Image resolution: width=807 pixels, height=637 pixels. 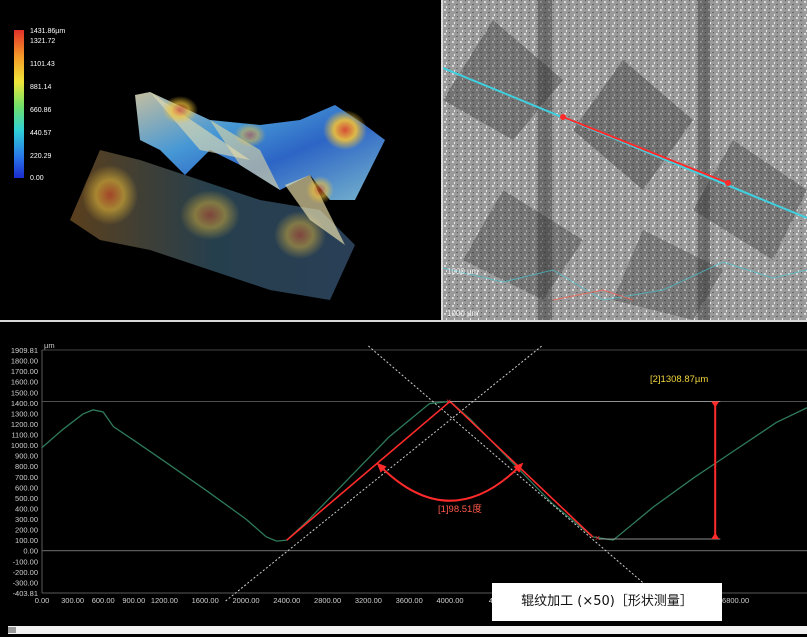 What do you see at coordinates (41, 87) in the screenshot?
I see `legend-label: 881.14` at bounding box center [41, 87].